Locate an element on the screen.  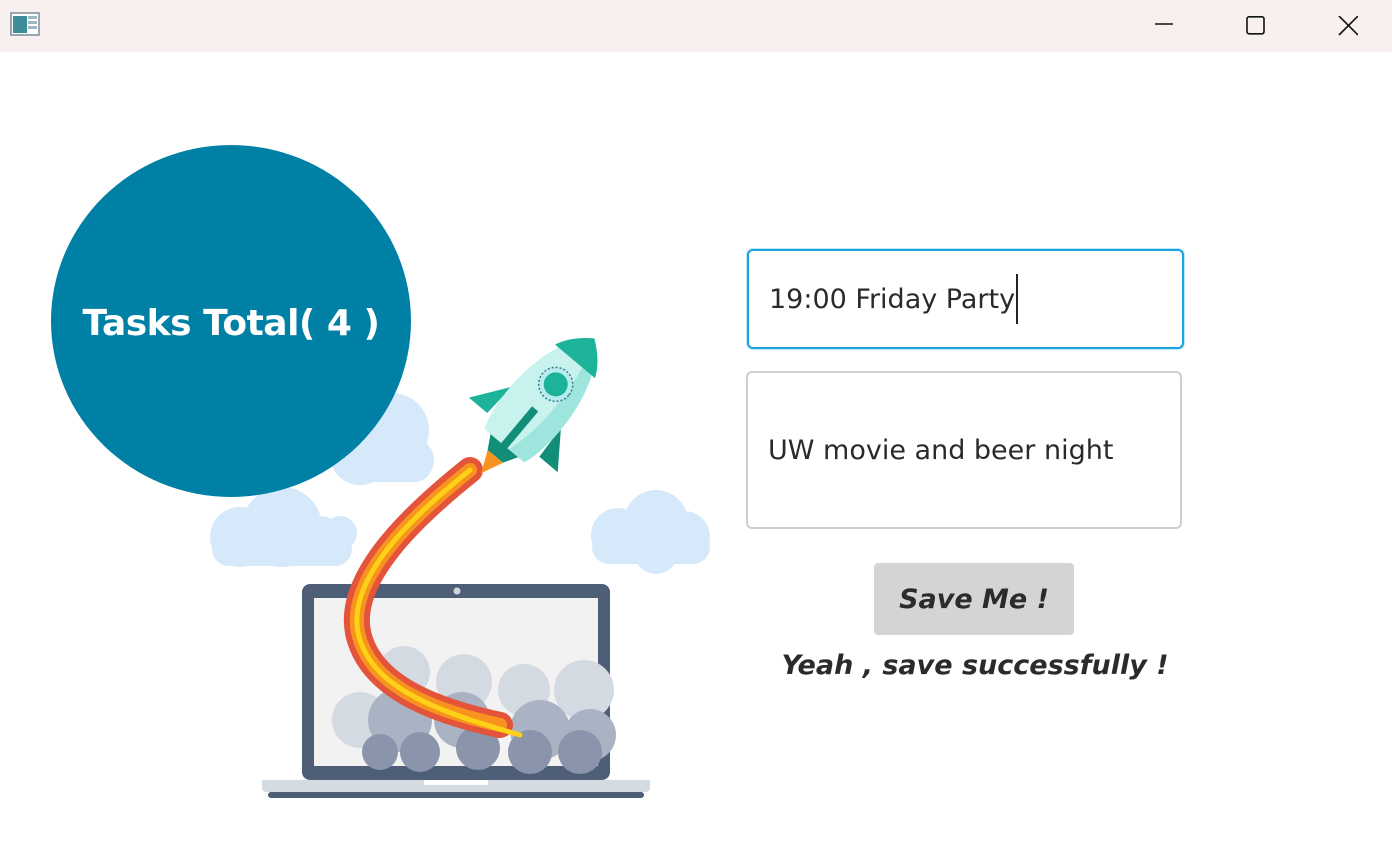
maximize-button is located at coordinates (1256, 26).